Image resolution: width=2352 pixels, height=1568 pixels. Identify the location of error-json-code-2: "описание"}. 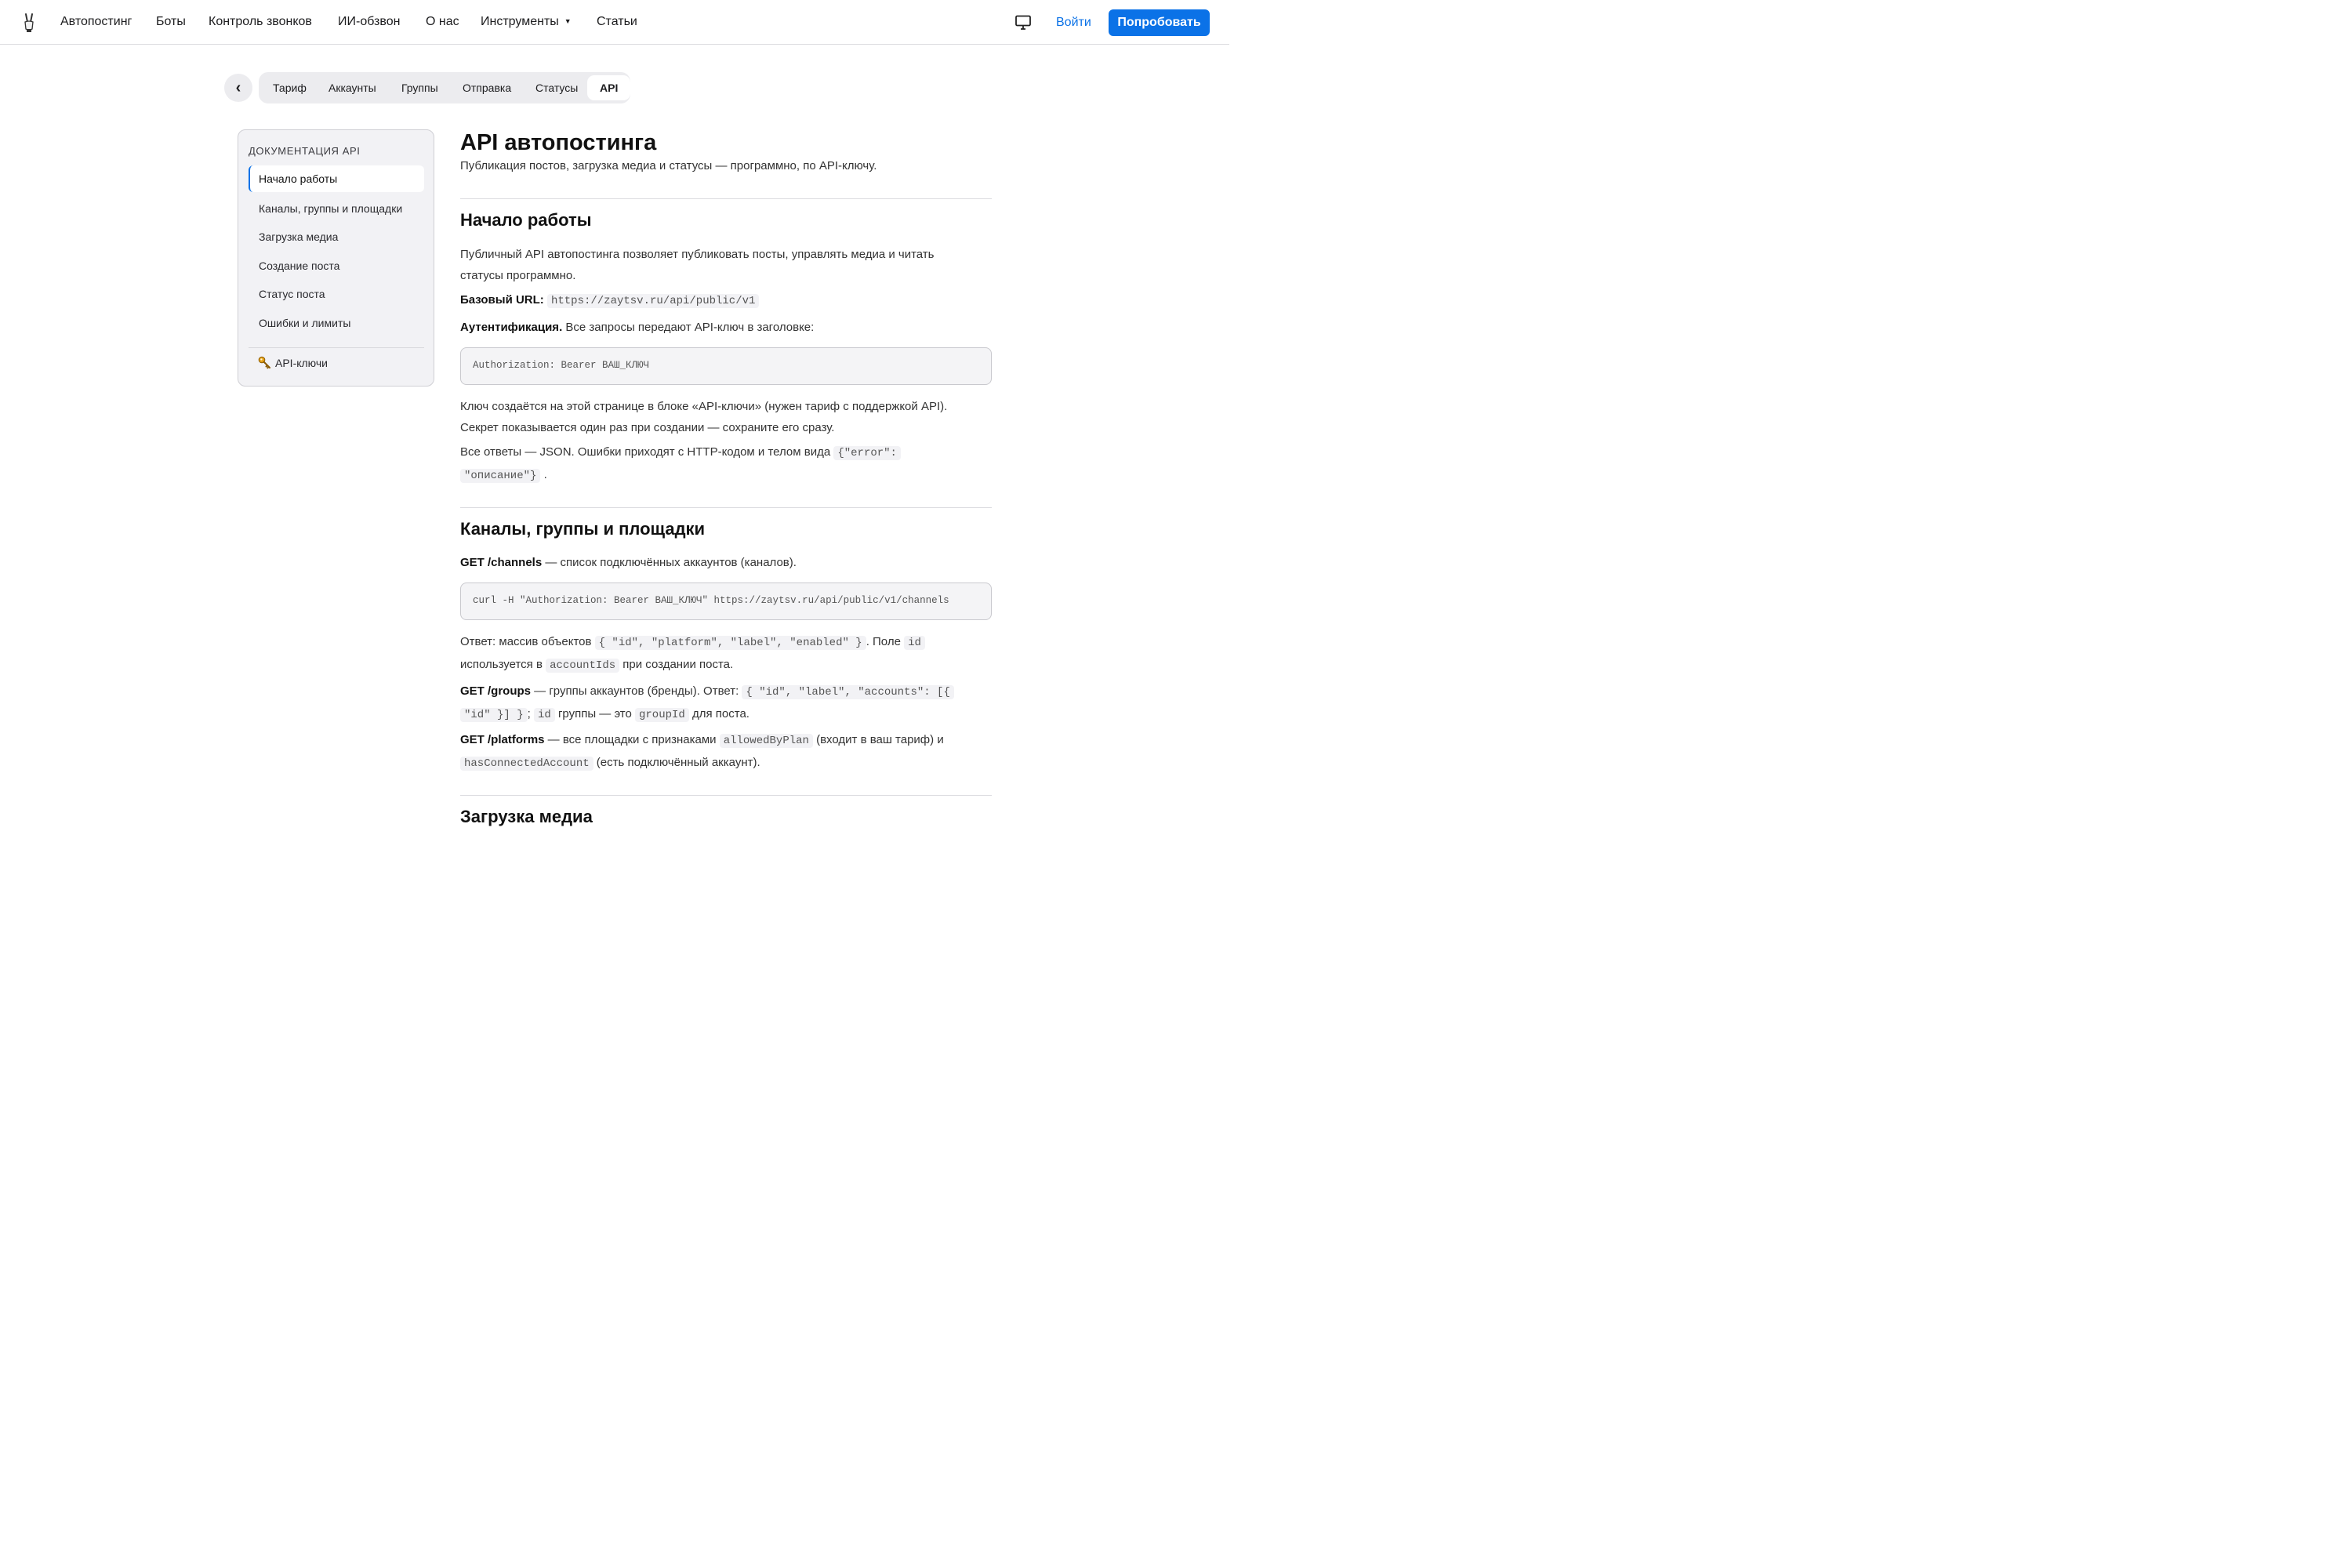
(500, 476).